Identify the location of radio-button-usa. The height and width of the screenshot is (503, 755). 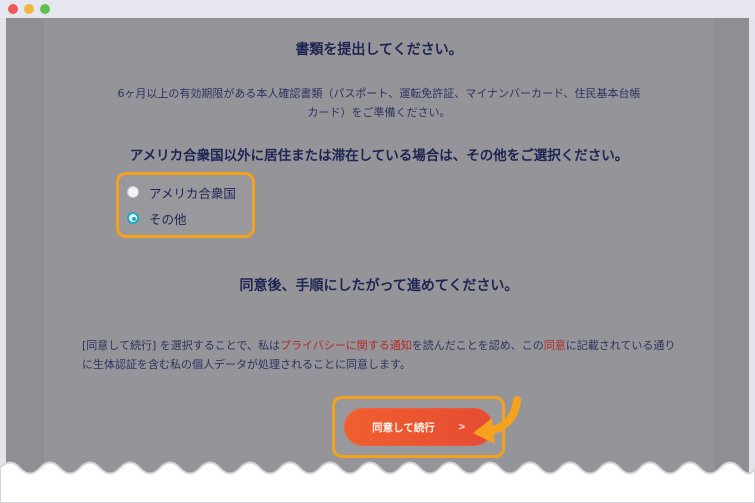
(133, 192).